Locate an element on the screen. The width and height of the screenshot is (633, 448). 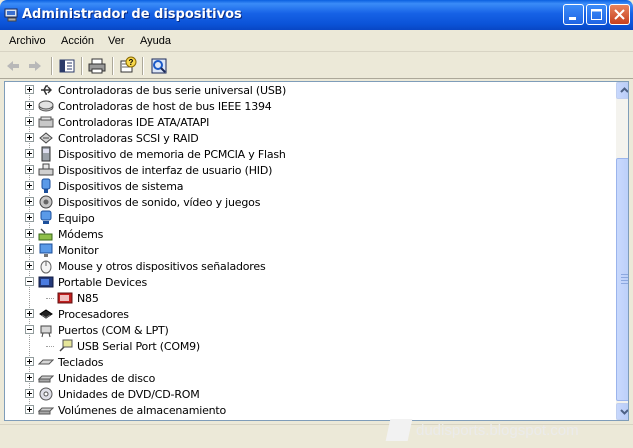
menu-accion: Acción is located at coordinates (77, 41).